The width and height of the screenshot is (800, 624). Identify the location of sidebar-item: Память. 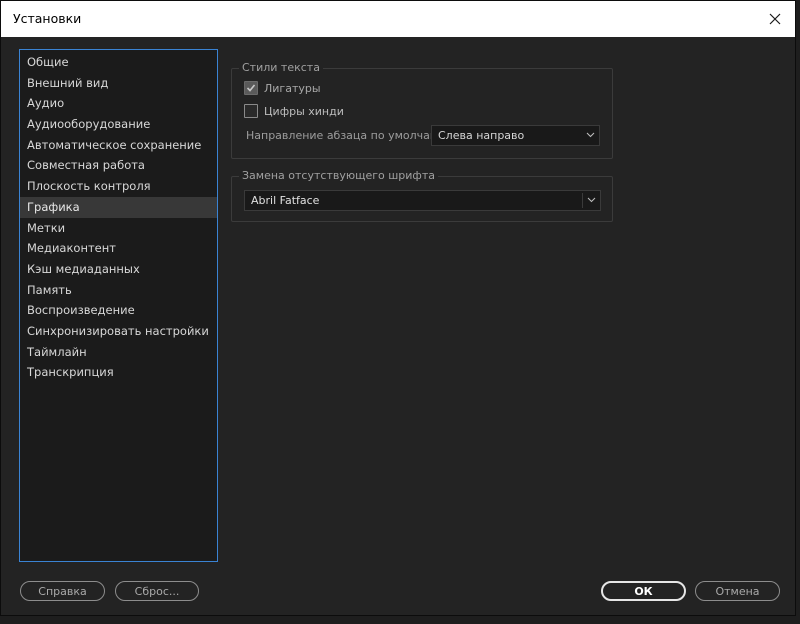
(118, 290).